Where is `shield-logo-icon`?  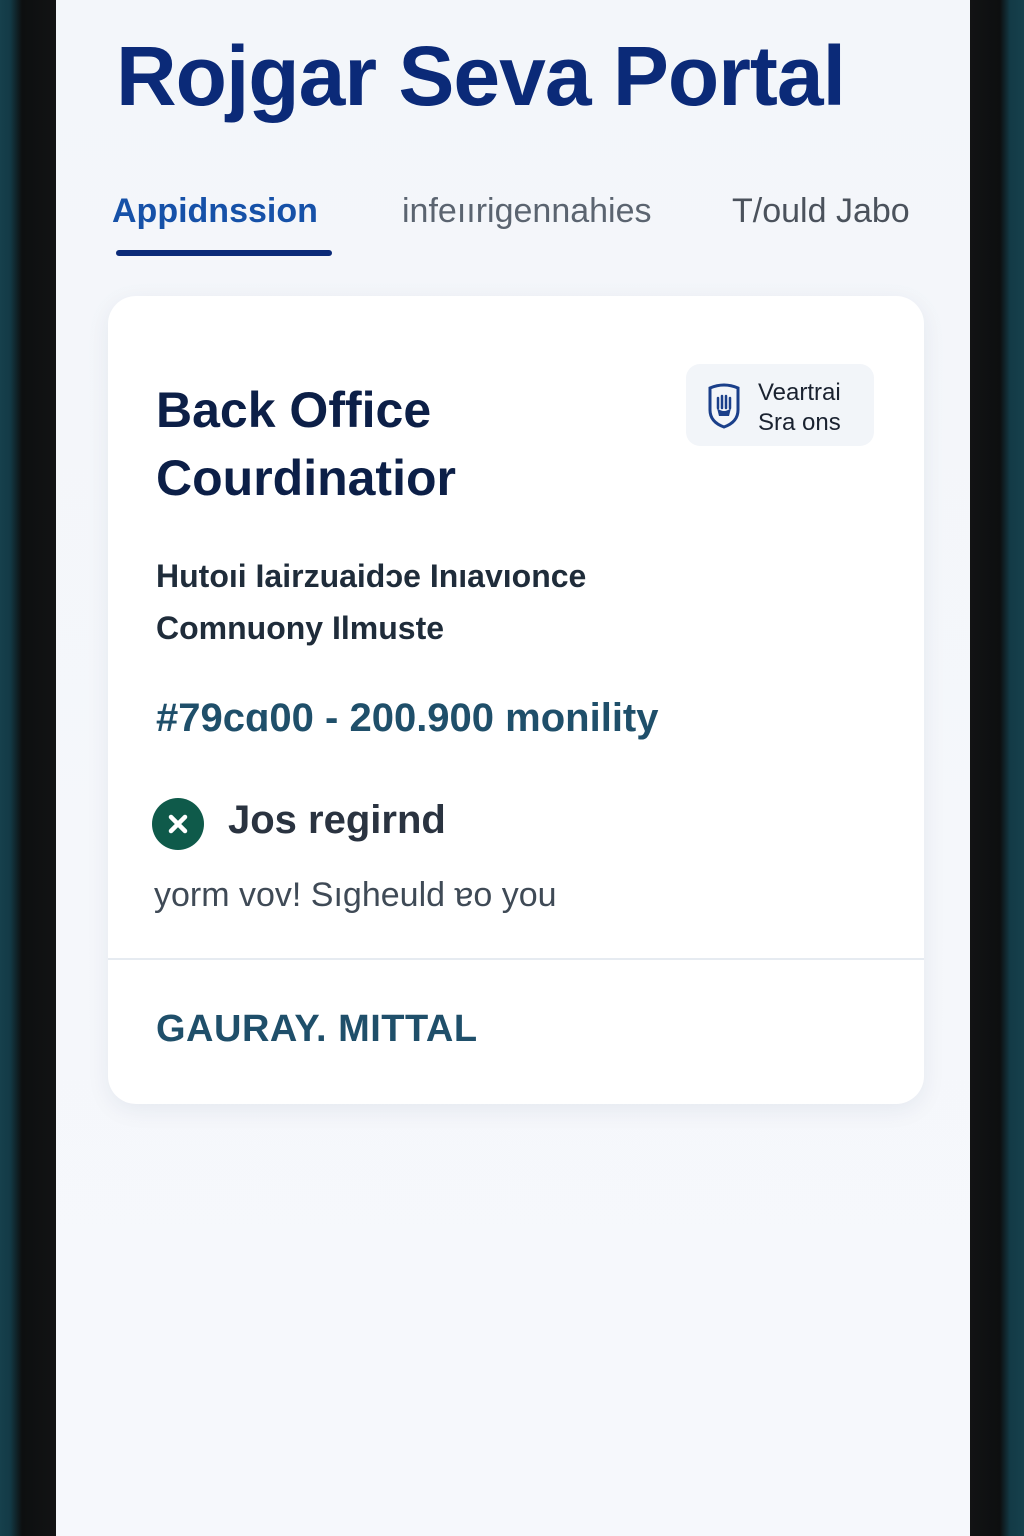
shield-logo-icon is located at coordinates (724, 406).